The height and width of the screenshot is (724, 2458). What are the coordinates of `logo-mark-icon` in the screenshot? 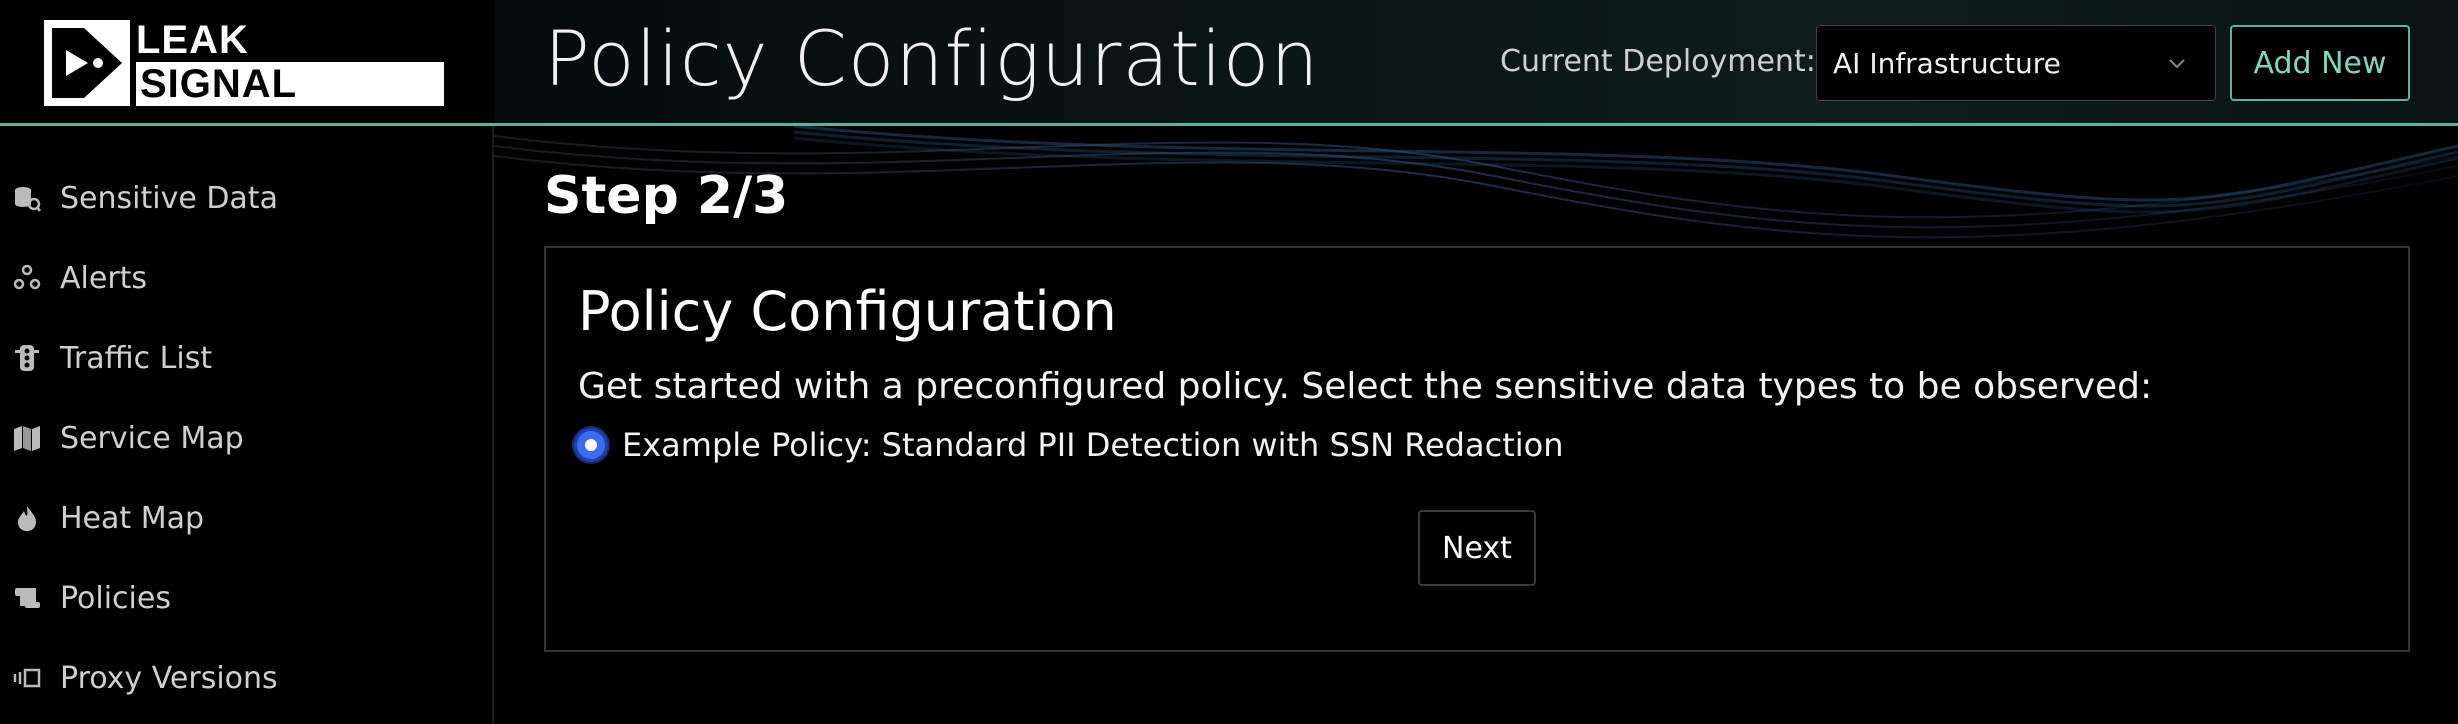 It's located at (87, 63).